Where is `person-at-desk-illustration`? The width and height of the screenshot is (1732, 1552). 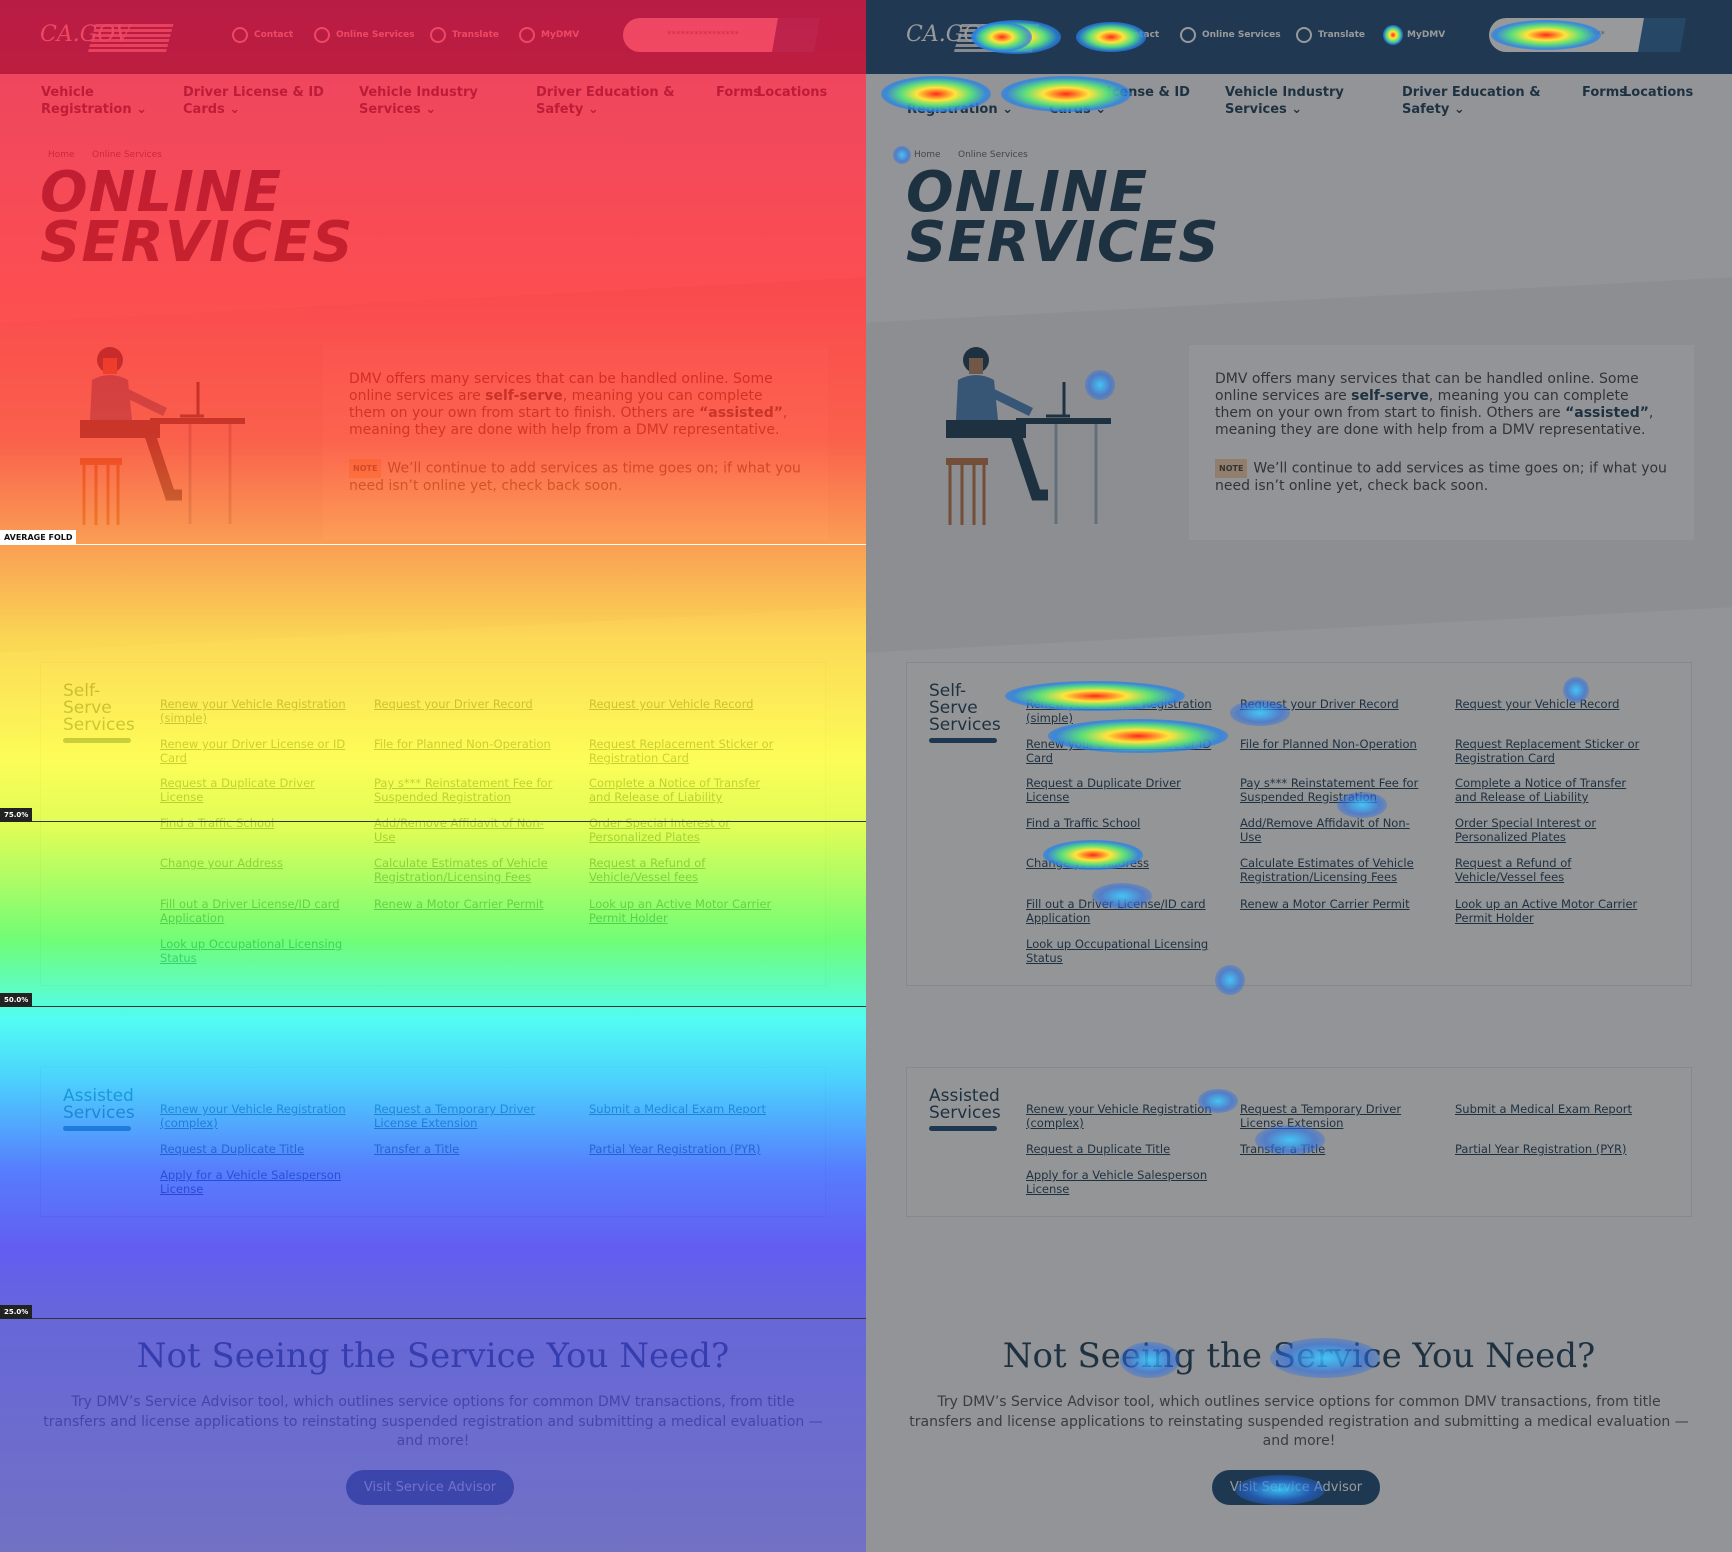
person-at-desk-illustration is located at coordinates (162, 436).